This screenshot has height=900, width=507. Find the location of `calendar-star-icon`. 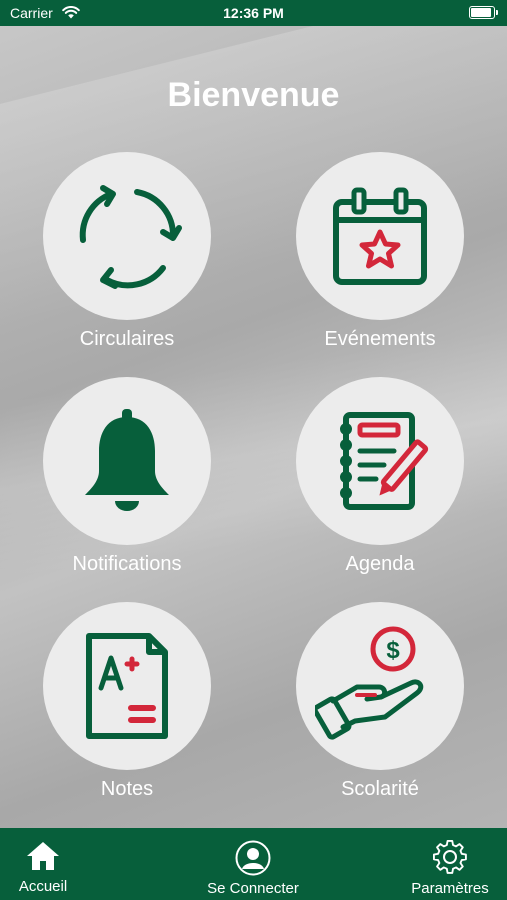

calendar-star-icon is located at coordinates (380, 236).